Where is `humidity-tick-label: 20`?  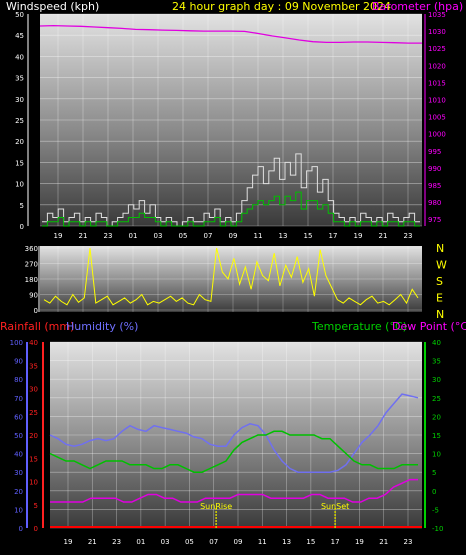 humidity-tick-label: 20 is located at coordinates (18, 492).